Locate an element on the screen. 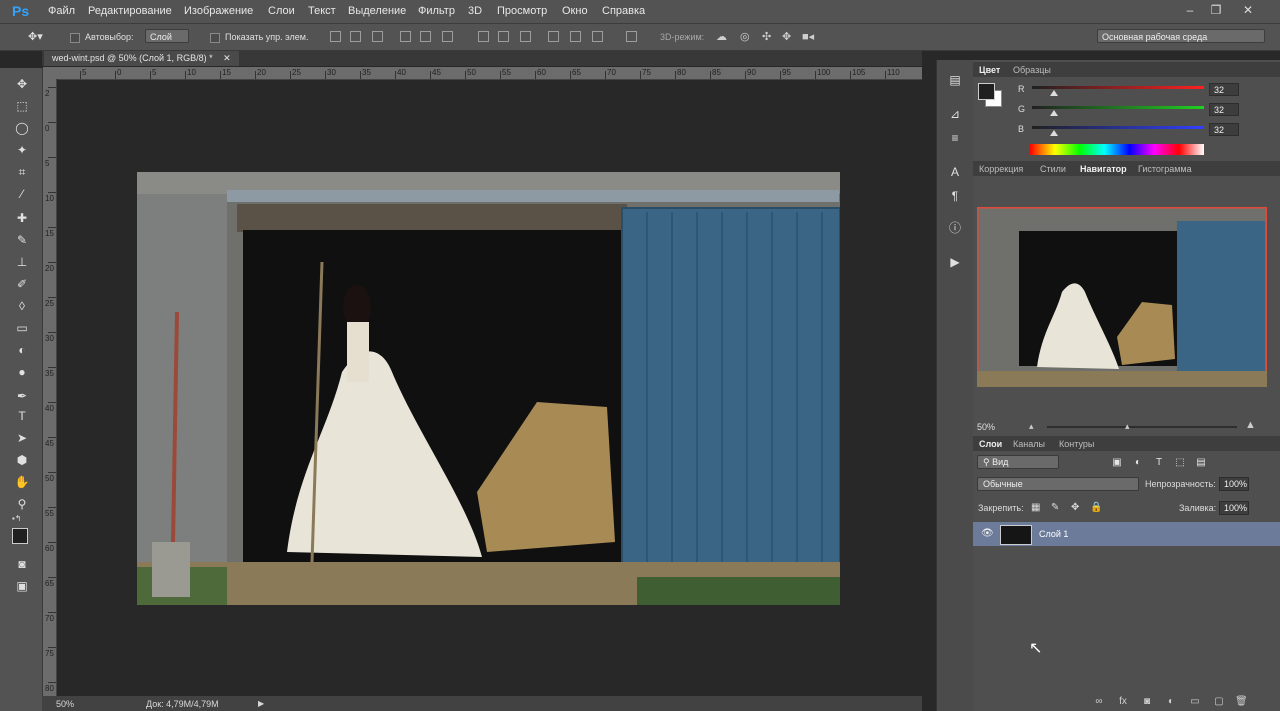 The width and height of the screenshot is (1280, 711). paragraph-panel-icon: ¶ is located at coordinates (955, 196).